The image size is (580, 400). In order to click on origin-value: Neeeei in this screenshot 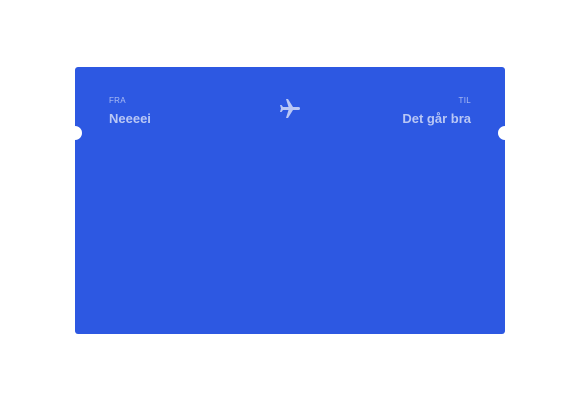, I will do `click(130, 118)`.